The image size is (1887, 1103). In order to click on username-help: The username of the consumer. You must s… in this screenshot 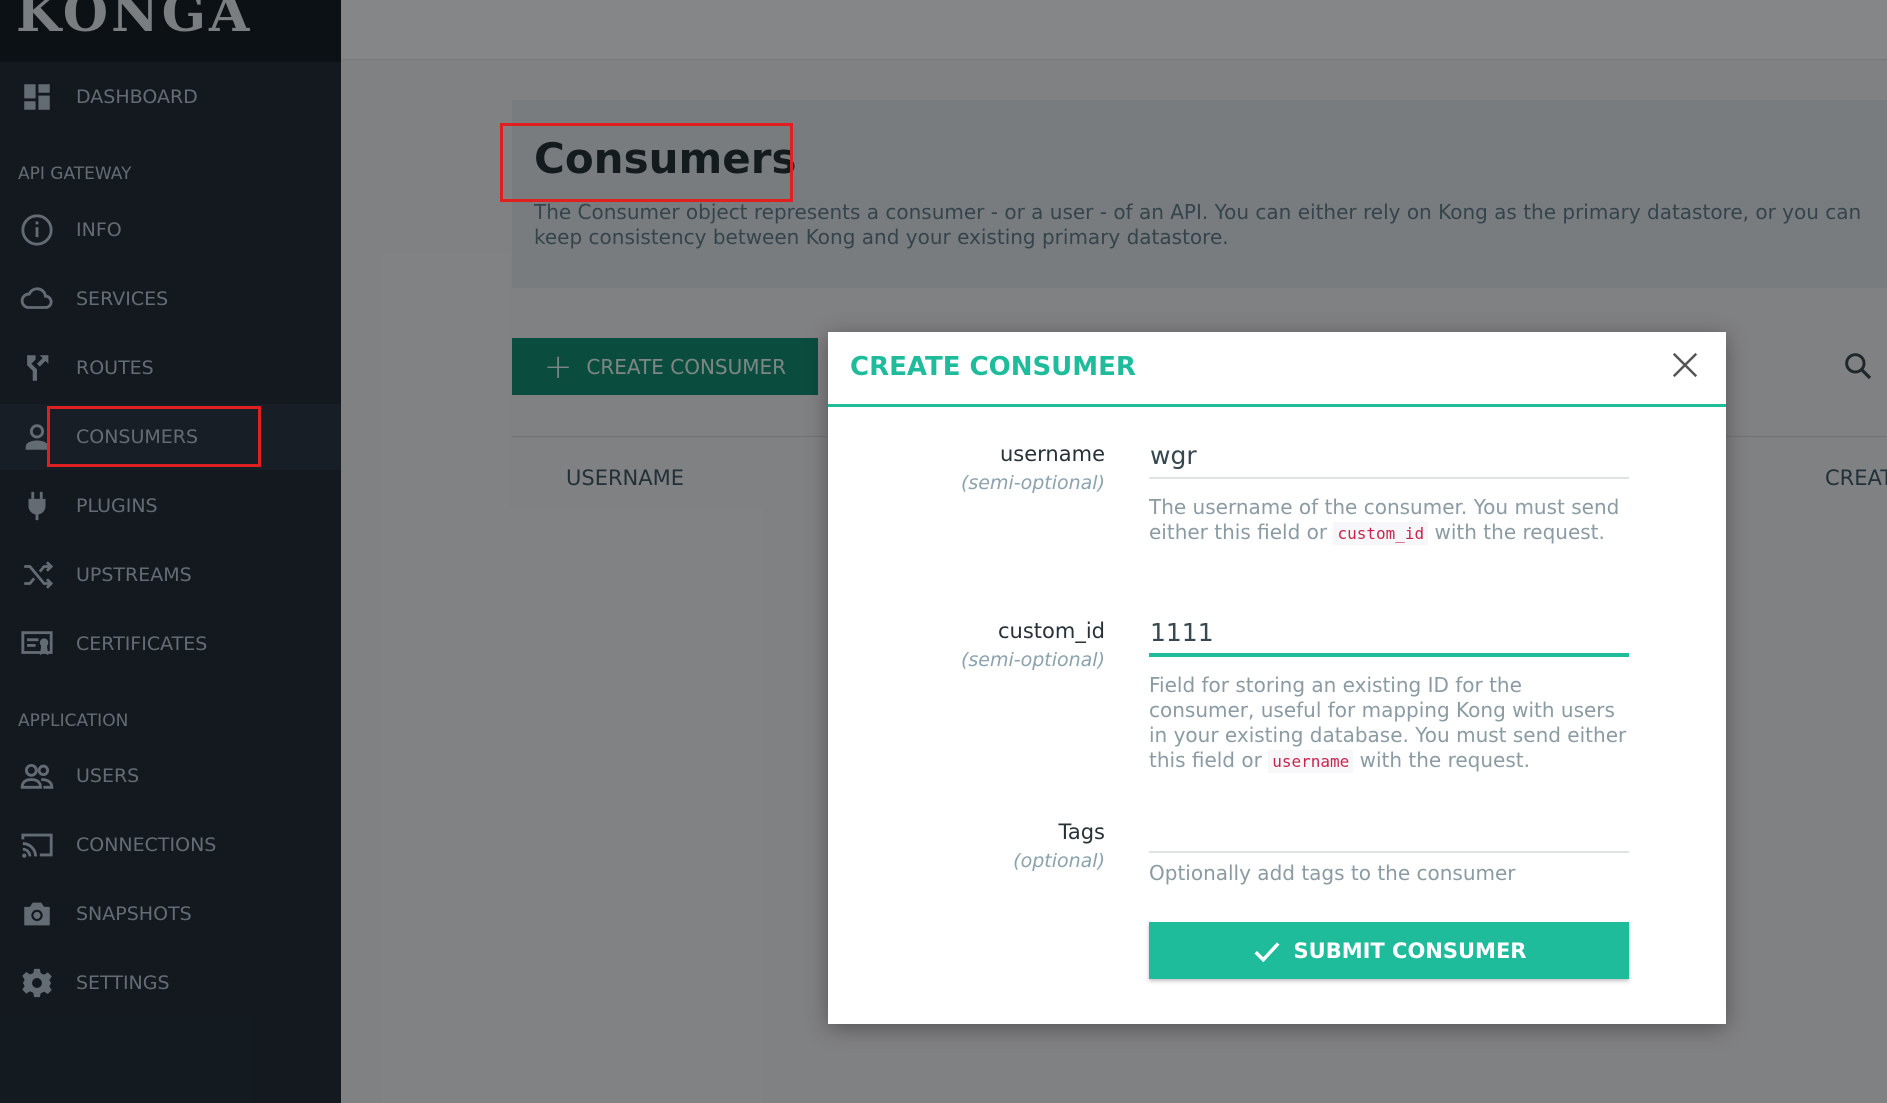, I will do `click(1389, 520)`.